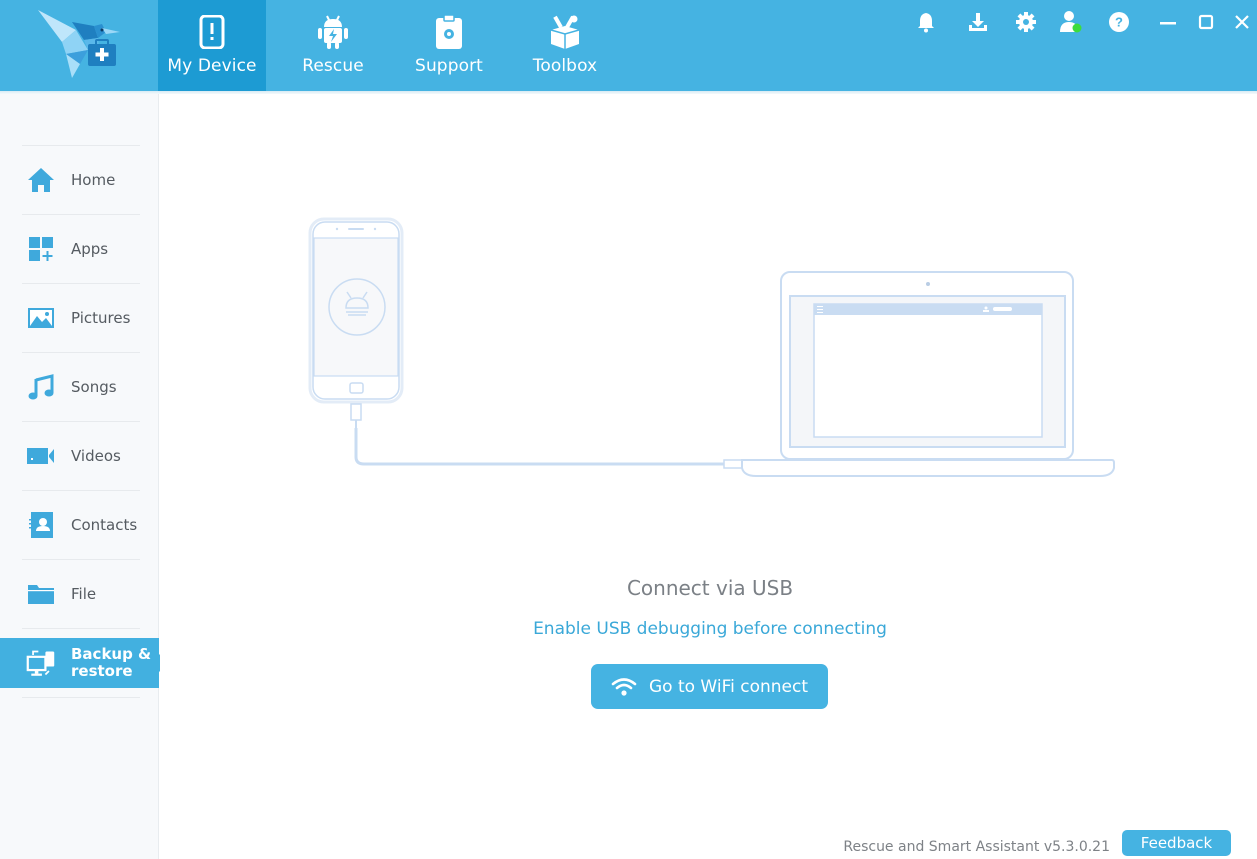 The image size is (1257, 859). I want to click on connect-headline: Connect via USB, so click(710, 588).